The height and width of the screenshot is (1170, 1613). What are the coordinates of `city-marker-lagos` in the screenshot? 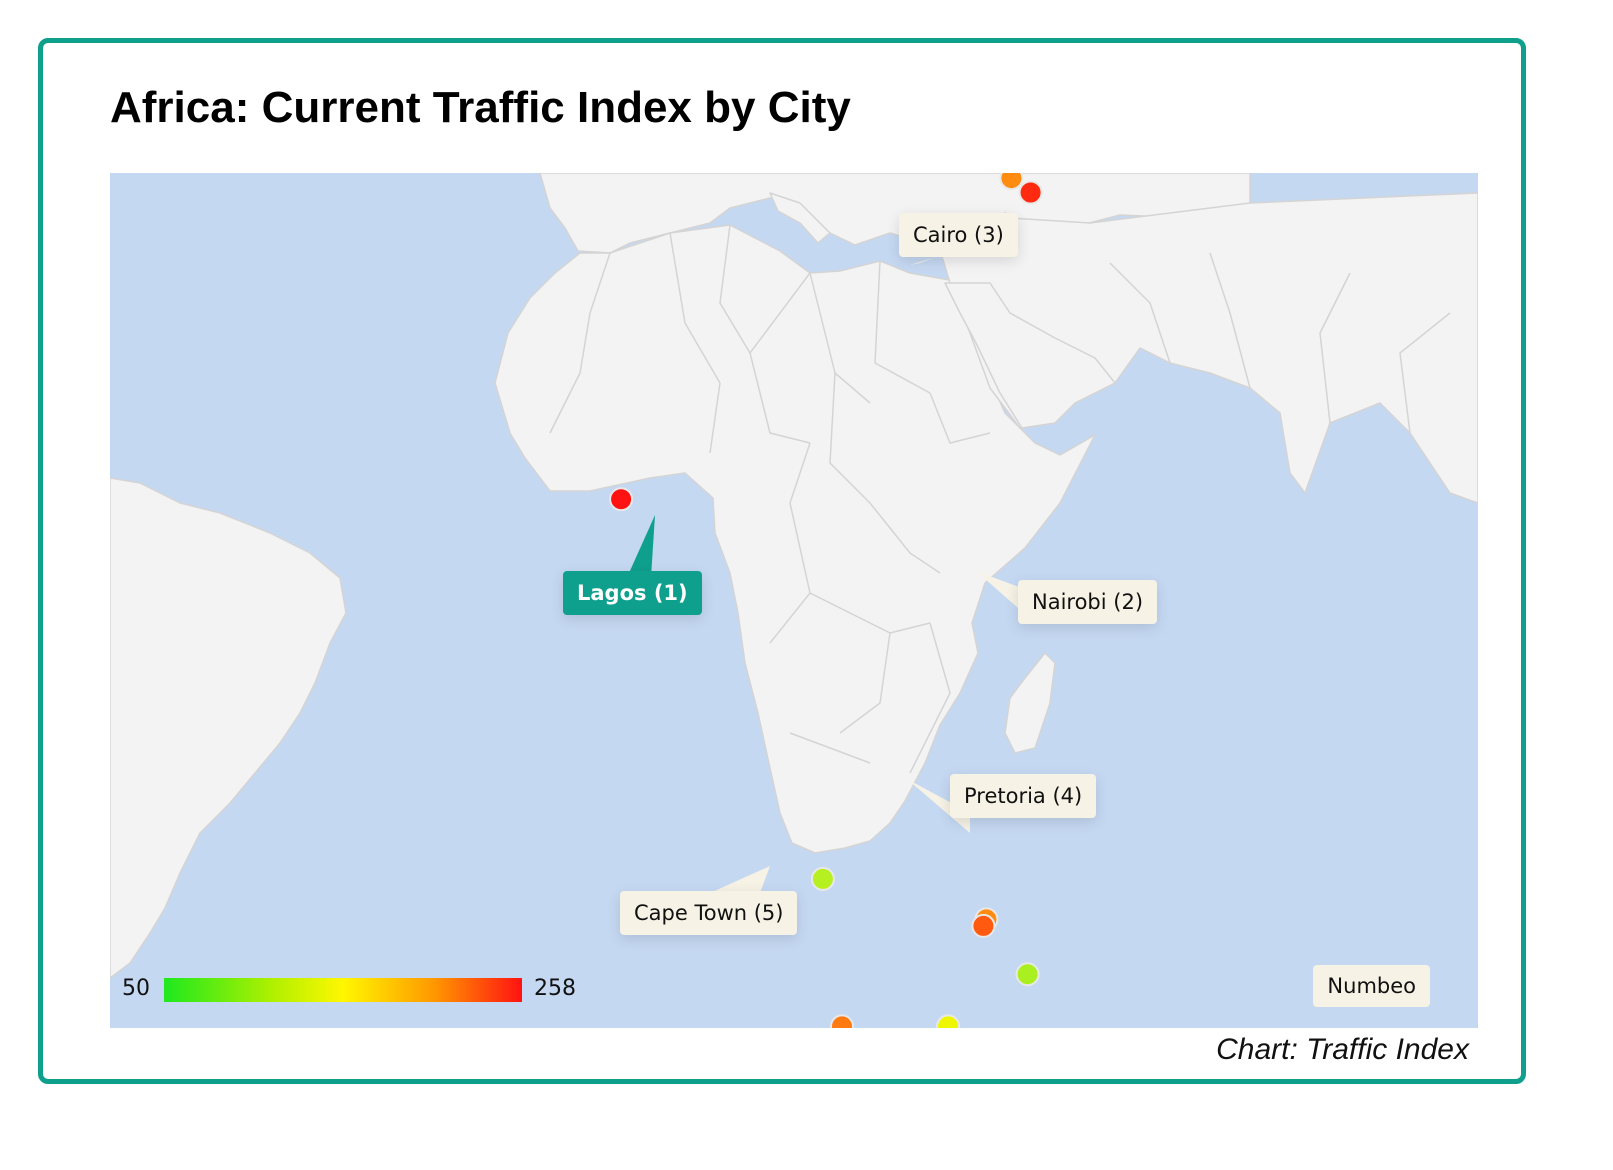 It's located at (621, 499).